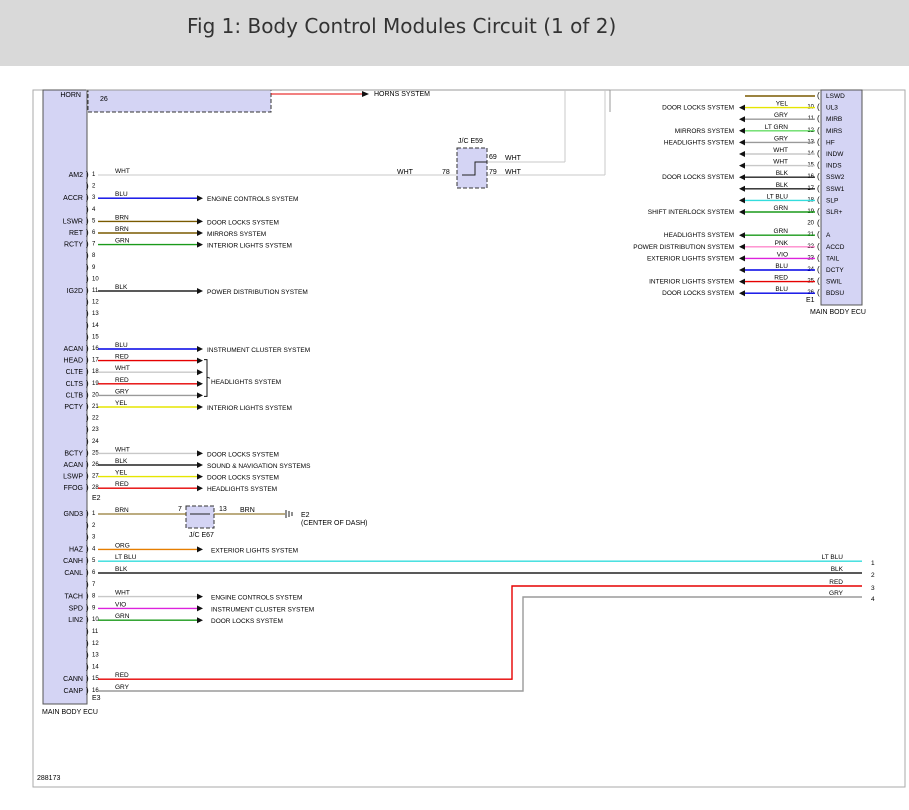 This screenshot has height=810, width=909. Describe the element at coordinates (200, 198) in the screenshot. I see `left-b1-3-arrow` at that location.